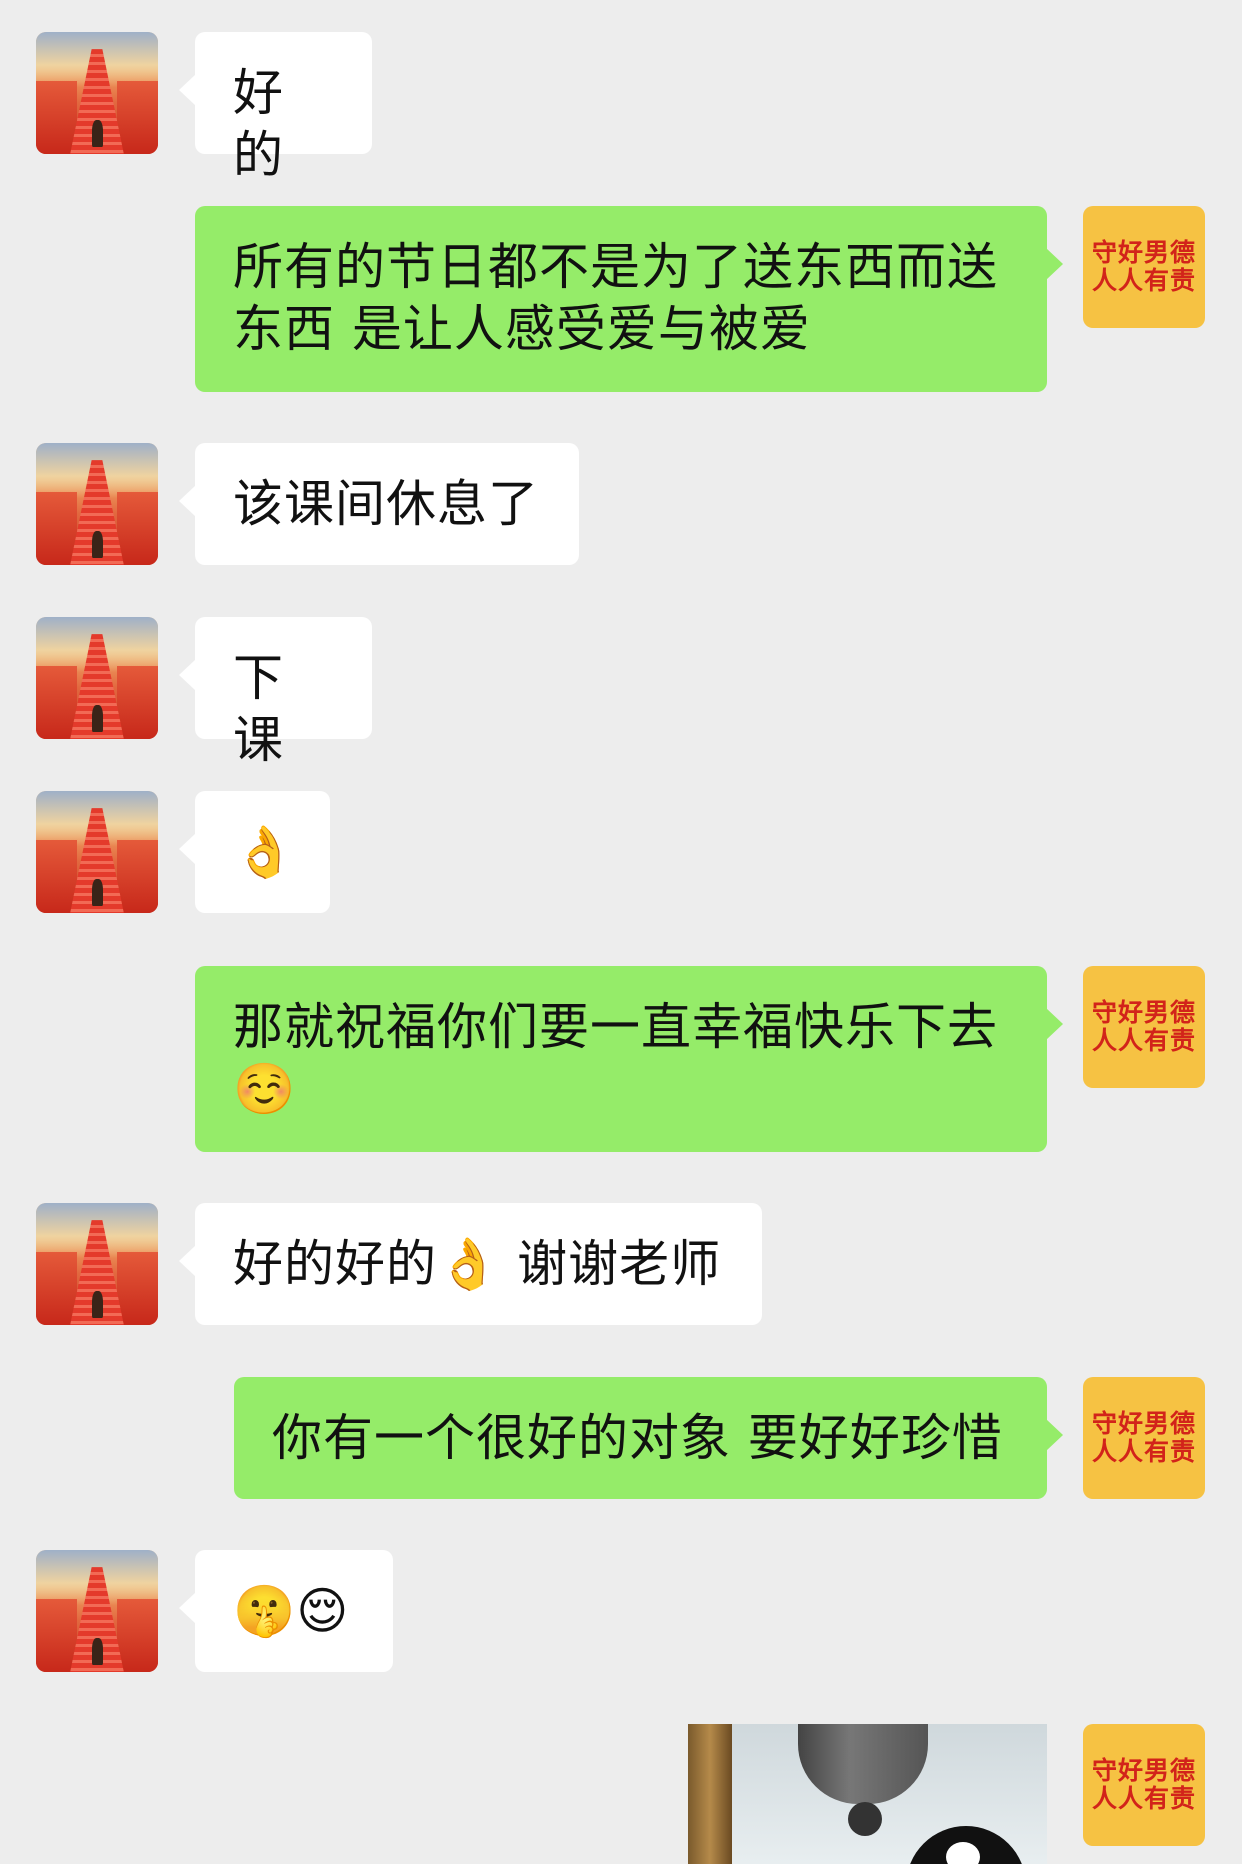 The image size is (1242, 1864). Describe the element at coordinates (615, 1027) in the screenshot. I see `message-text-line: 那就祝福你们要一直幸福快乐下去` at that location.